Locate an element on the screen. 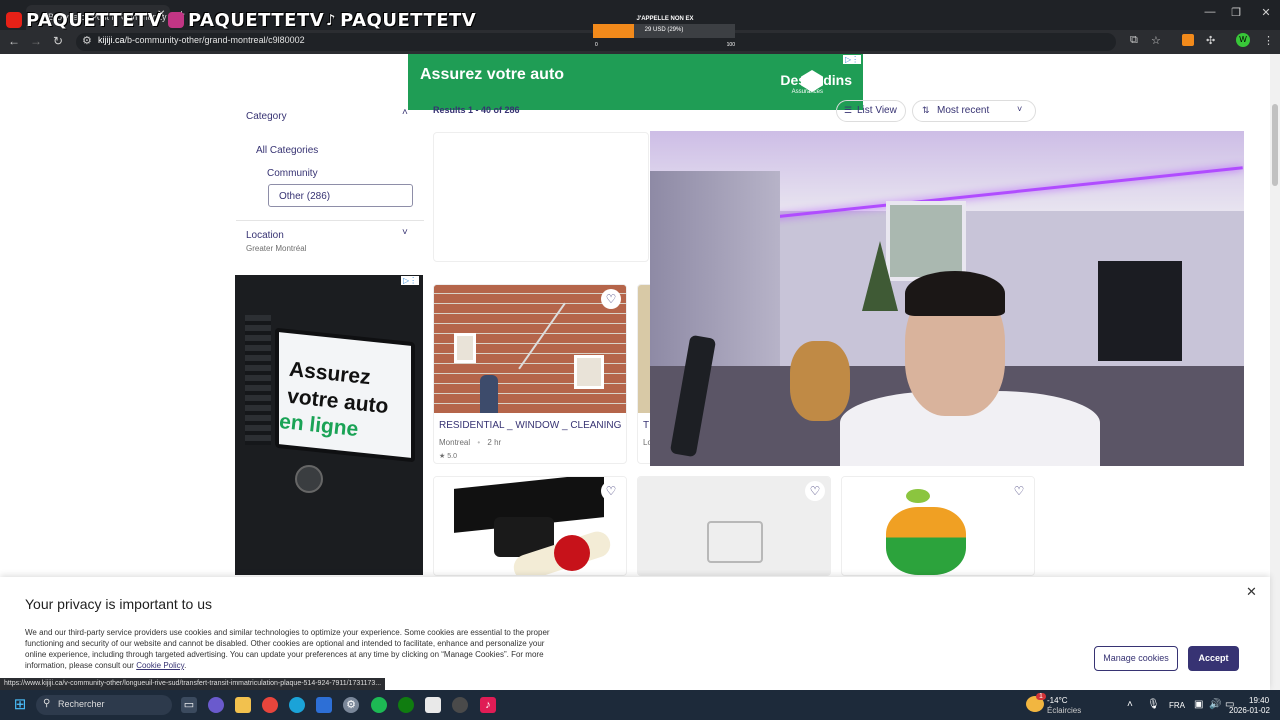  cam-tv is located at coordinates (1140, 311).